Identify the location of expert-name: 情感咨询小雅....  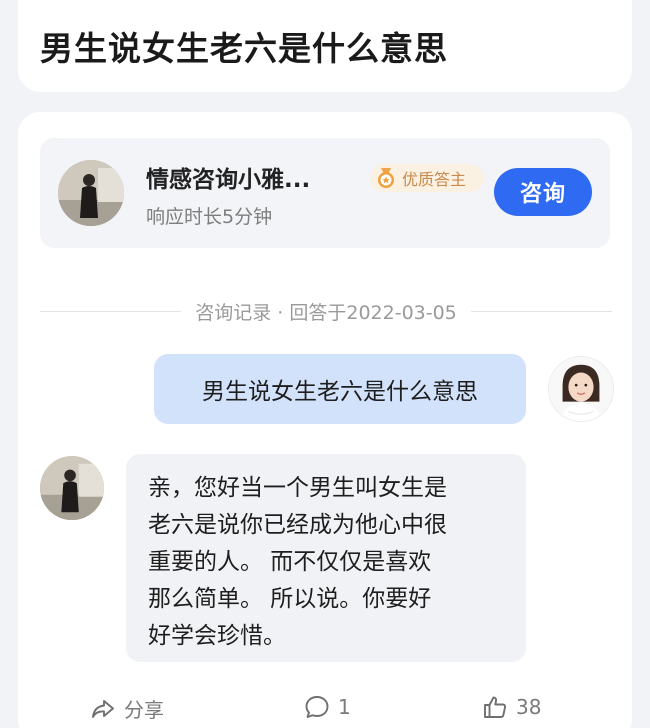
(228, 177).